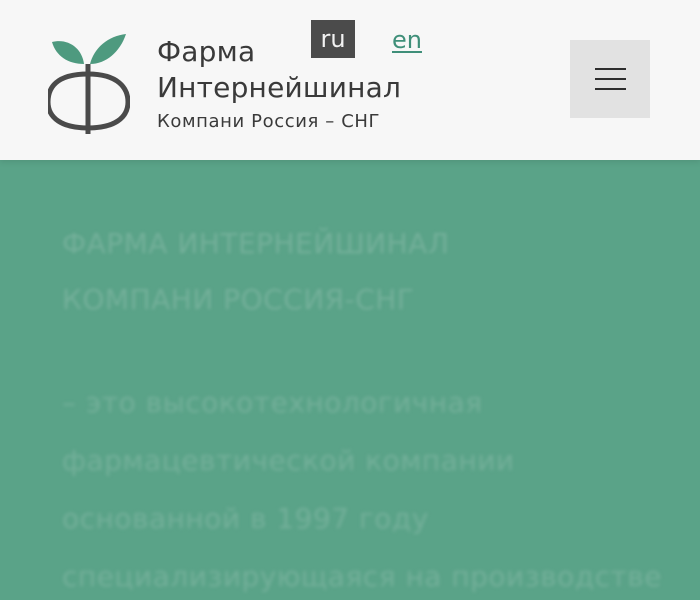 This screenshot has width=700, height=600. Describe the element at coordinates (245, 518) in the screenshot. I see `hero-paragraph-line3: основанной в 1997 году` at that location.